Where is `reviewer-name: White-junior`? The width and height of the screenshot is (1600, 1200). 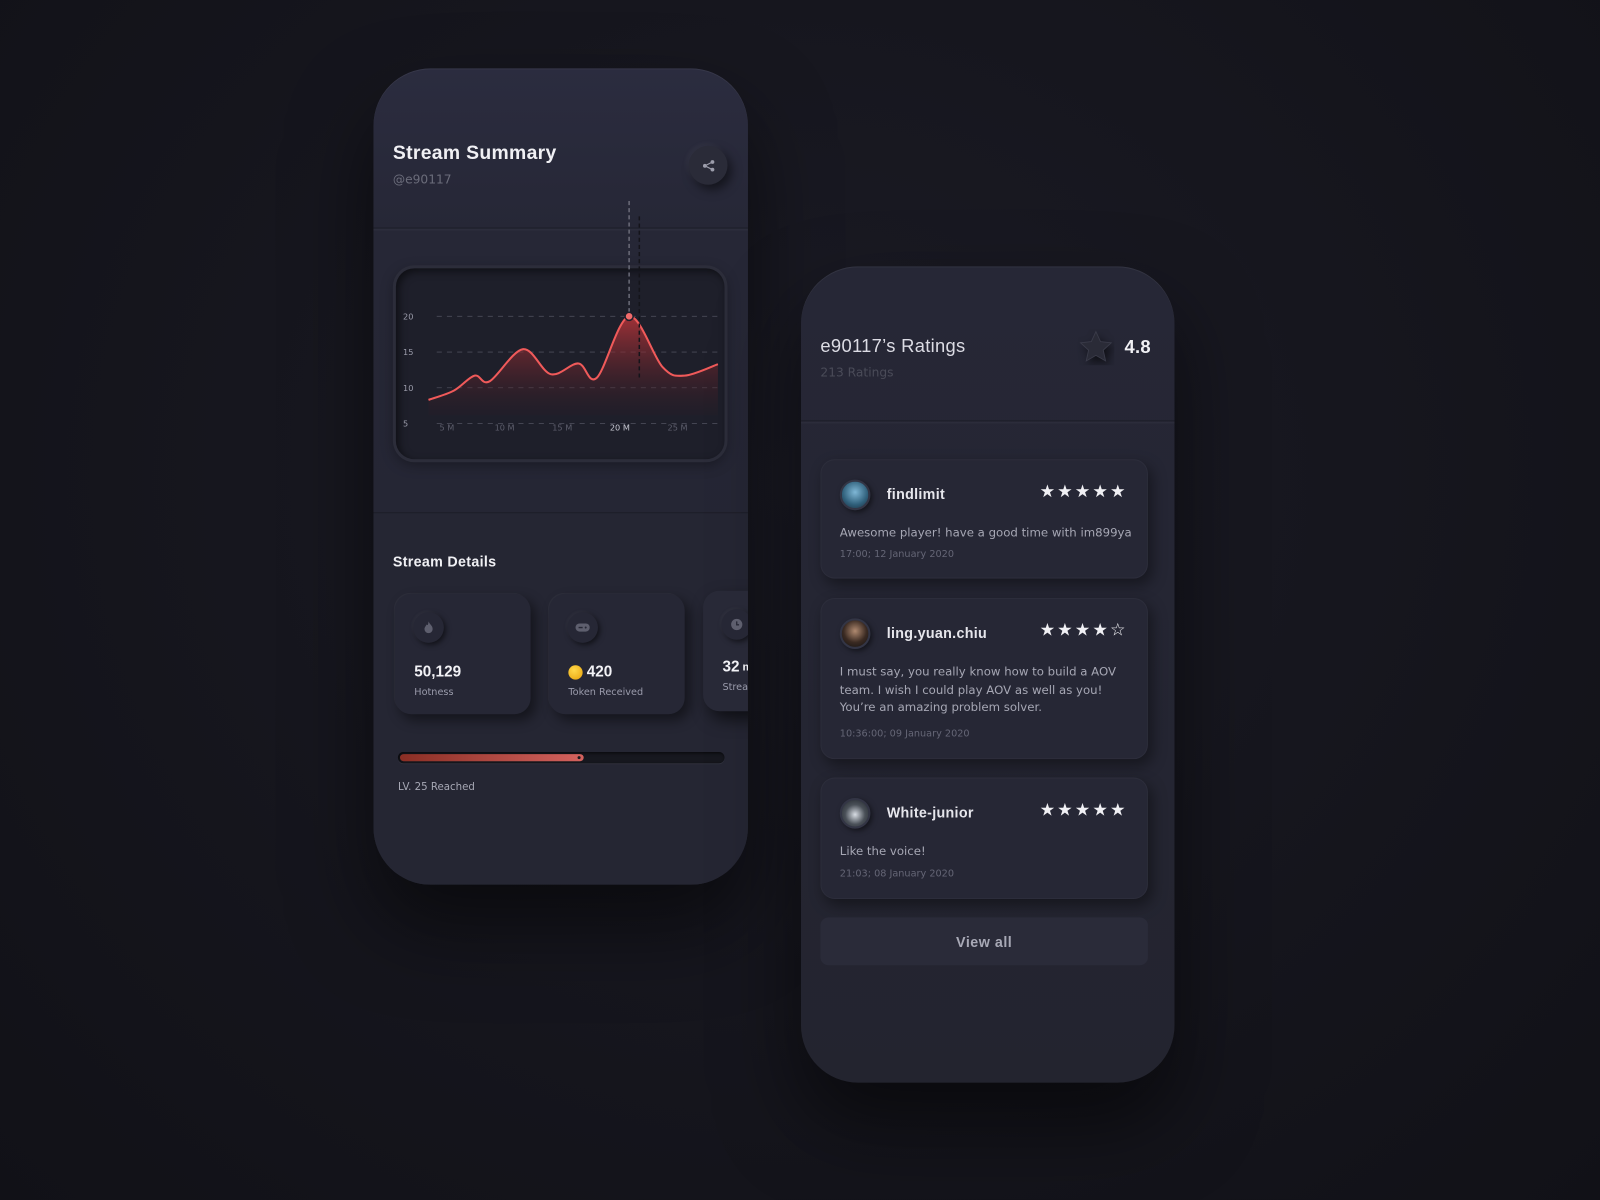 reviewer-name: White-junior is located at coordinates (930, 812).